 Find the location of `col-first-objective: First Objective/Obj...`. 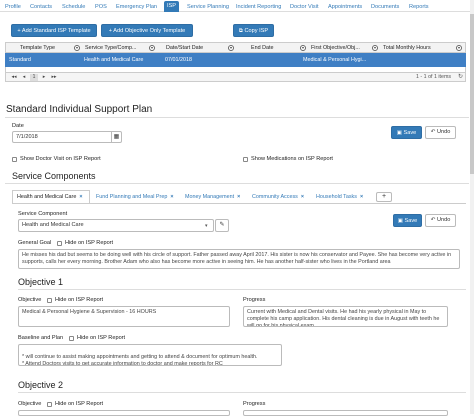

col-first-objective: First Objective/Obj... is located at coordinates (341, 48).